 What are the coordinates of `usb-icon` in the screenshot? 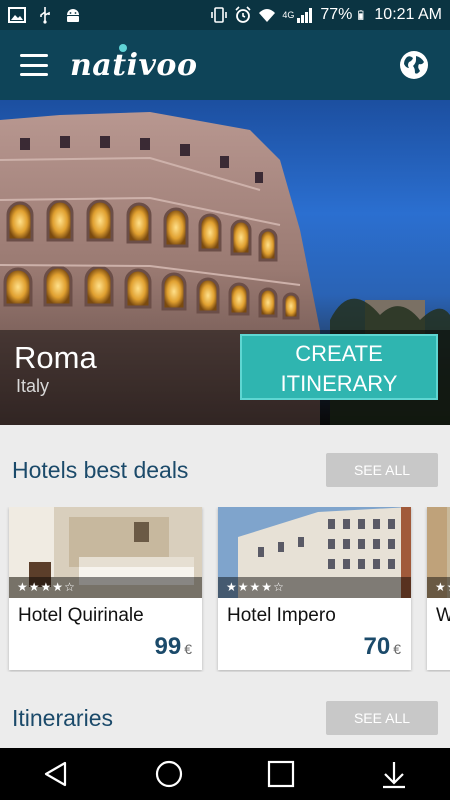 It's located at (45, 15).